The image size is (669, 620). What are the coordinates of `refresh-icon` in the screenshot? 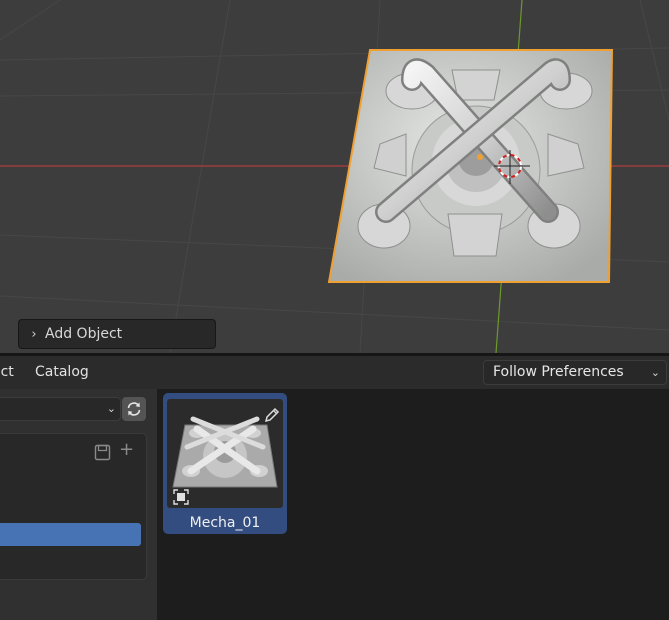 It's located at (134, 409).